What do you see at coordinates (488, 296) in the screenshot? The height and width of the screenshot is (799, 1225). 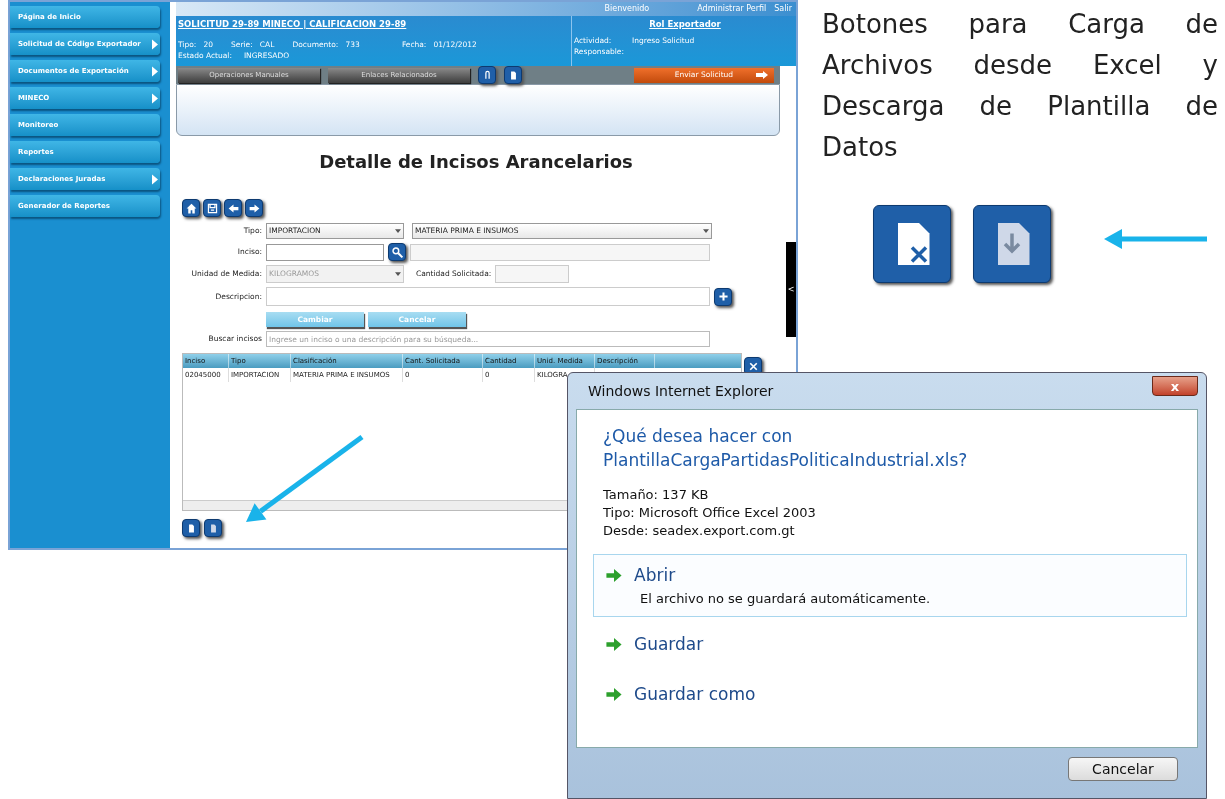 I see `description-input` at bounding box center [488, 296].